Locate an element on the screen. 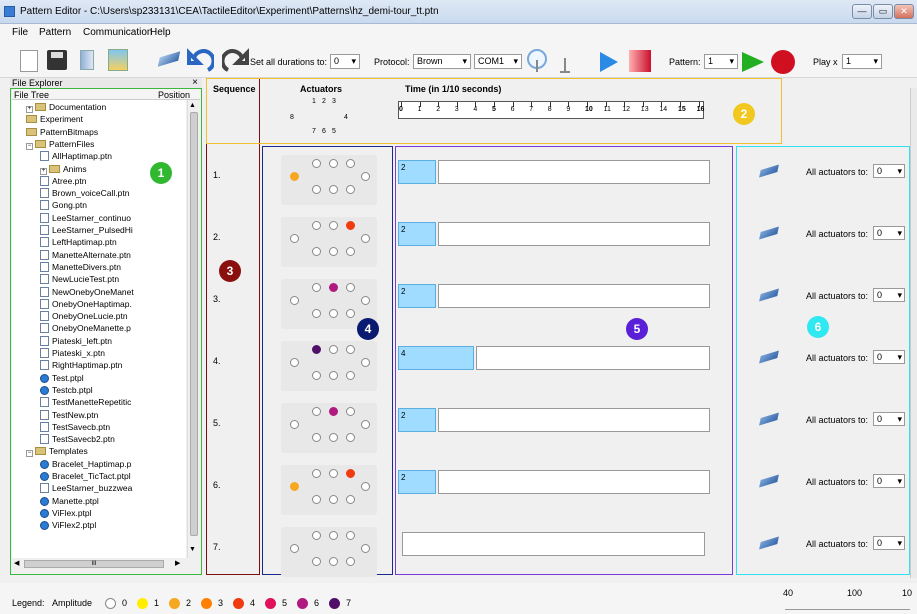  port-select: COM1 is located at coordinates (498, 61).